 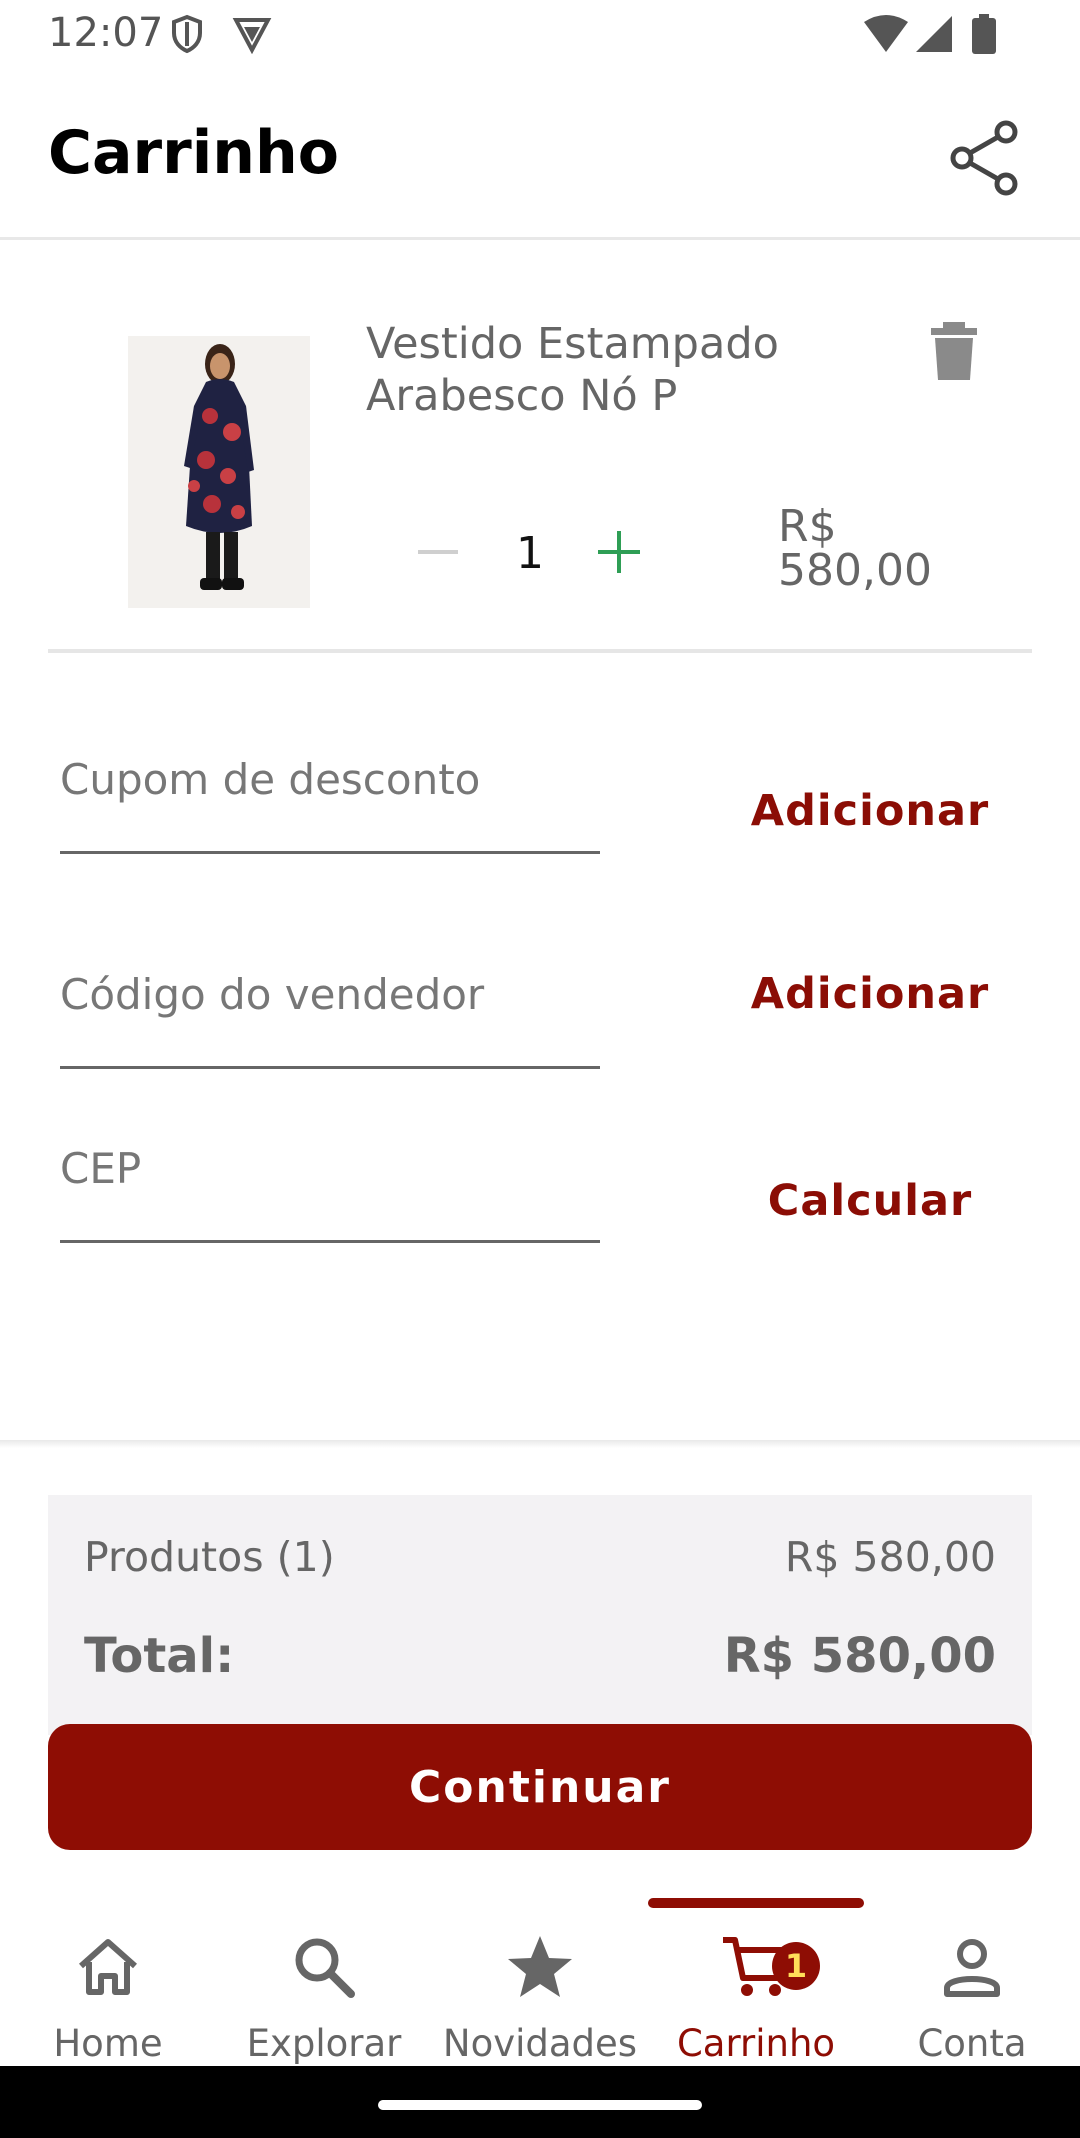 I want to click on seller-code-placeholder: Código do vendedor, so click(x=272, y=994).